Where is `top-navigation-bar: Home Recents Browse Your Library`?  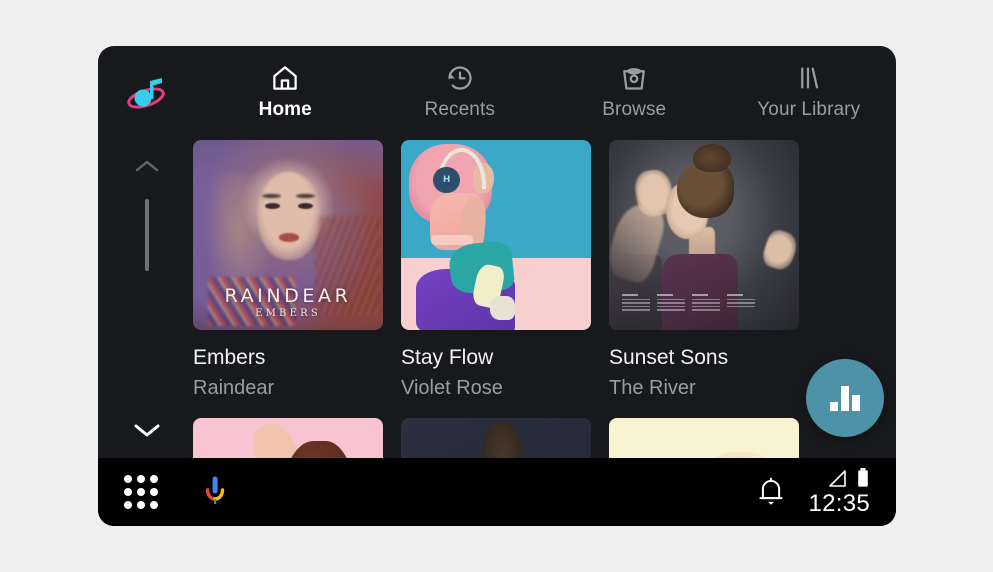
top-navigation-bar: Home Recents Browse Your Library is located at coordinates (497, 91).